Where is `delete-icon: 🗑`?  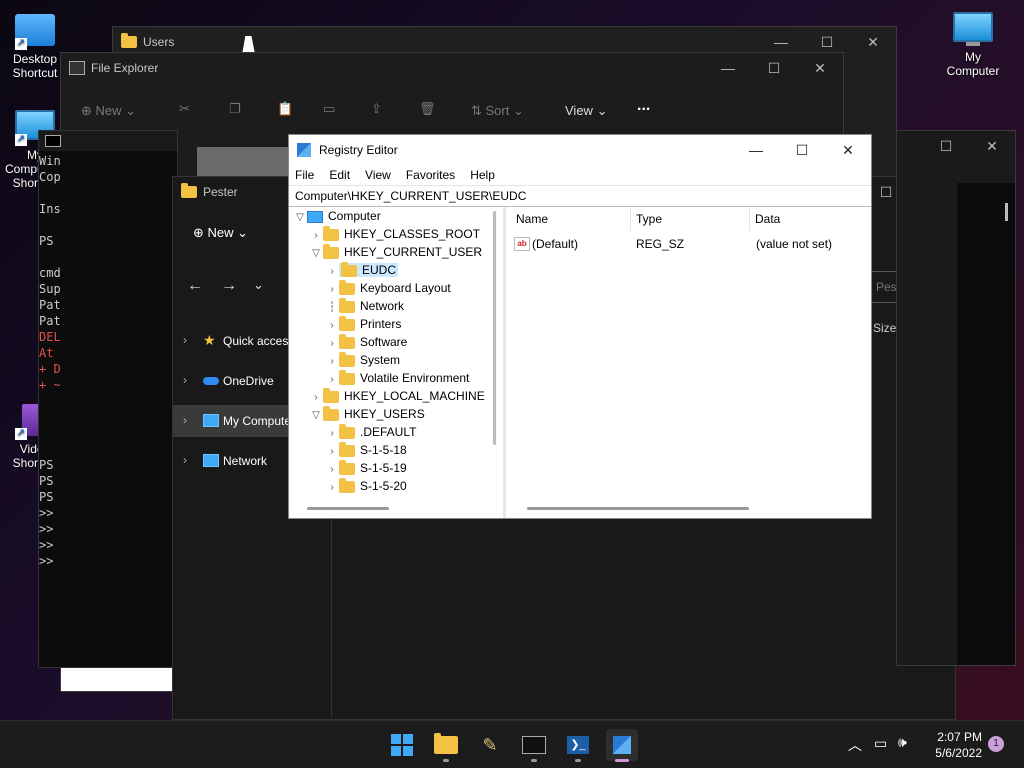 delete-icon: 🗑 is located at coordinates (427, 109).